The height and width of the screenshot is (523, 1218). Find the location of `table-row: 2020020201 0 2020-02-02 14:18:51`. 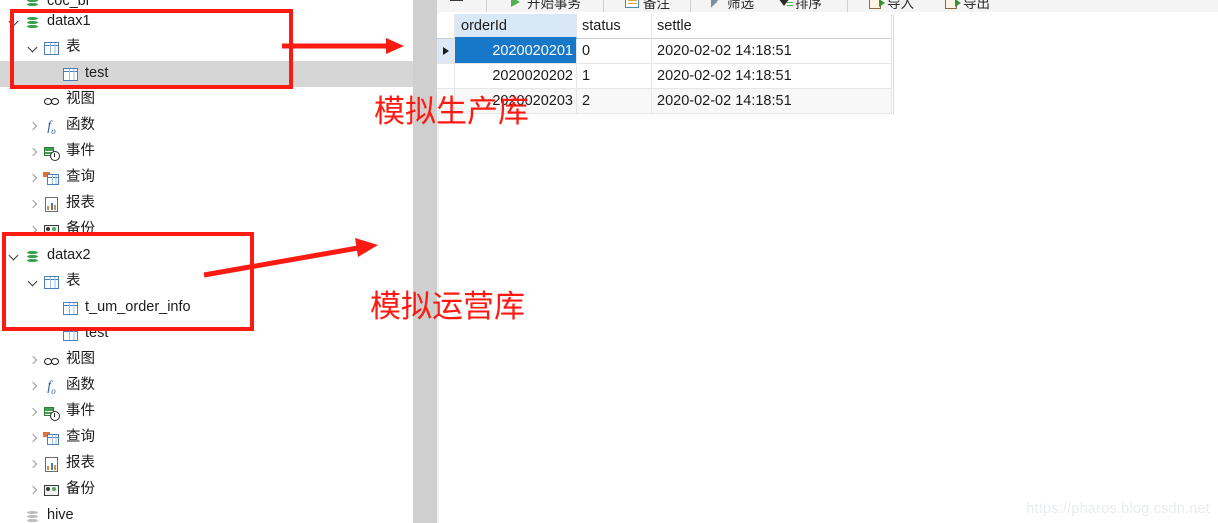

table-row: 2020020201 0 2020-02-02 14:18:51 is located at coordinates (665, 51).